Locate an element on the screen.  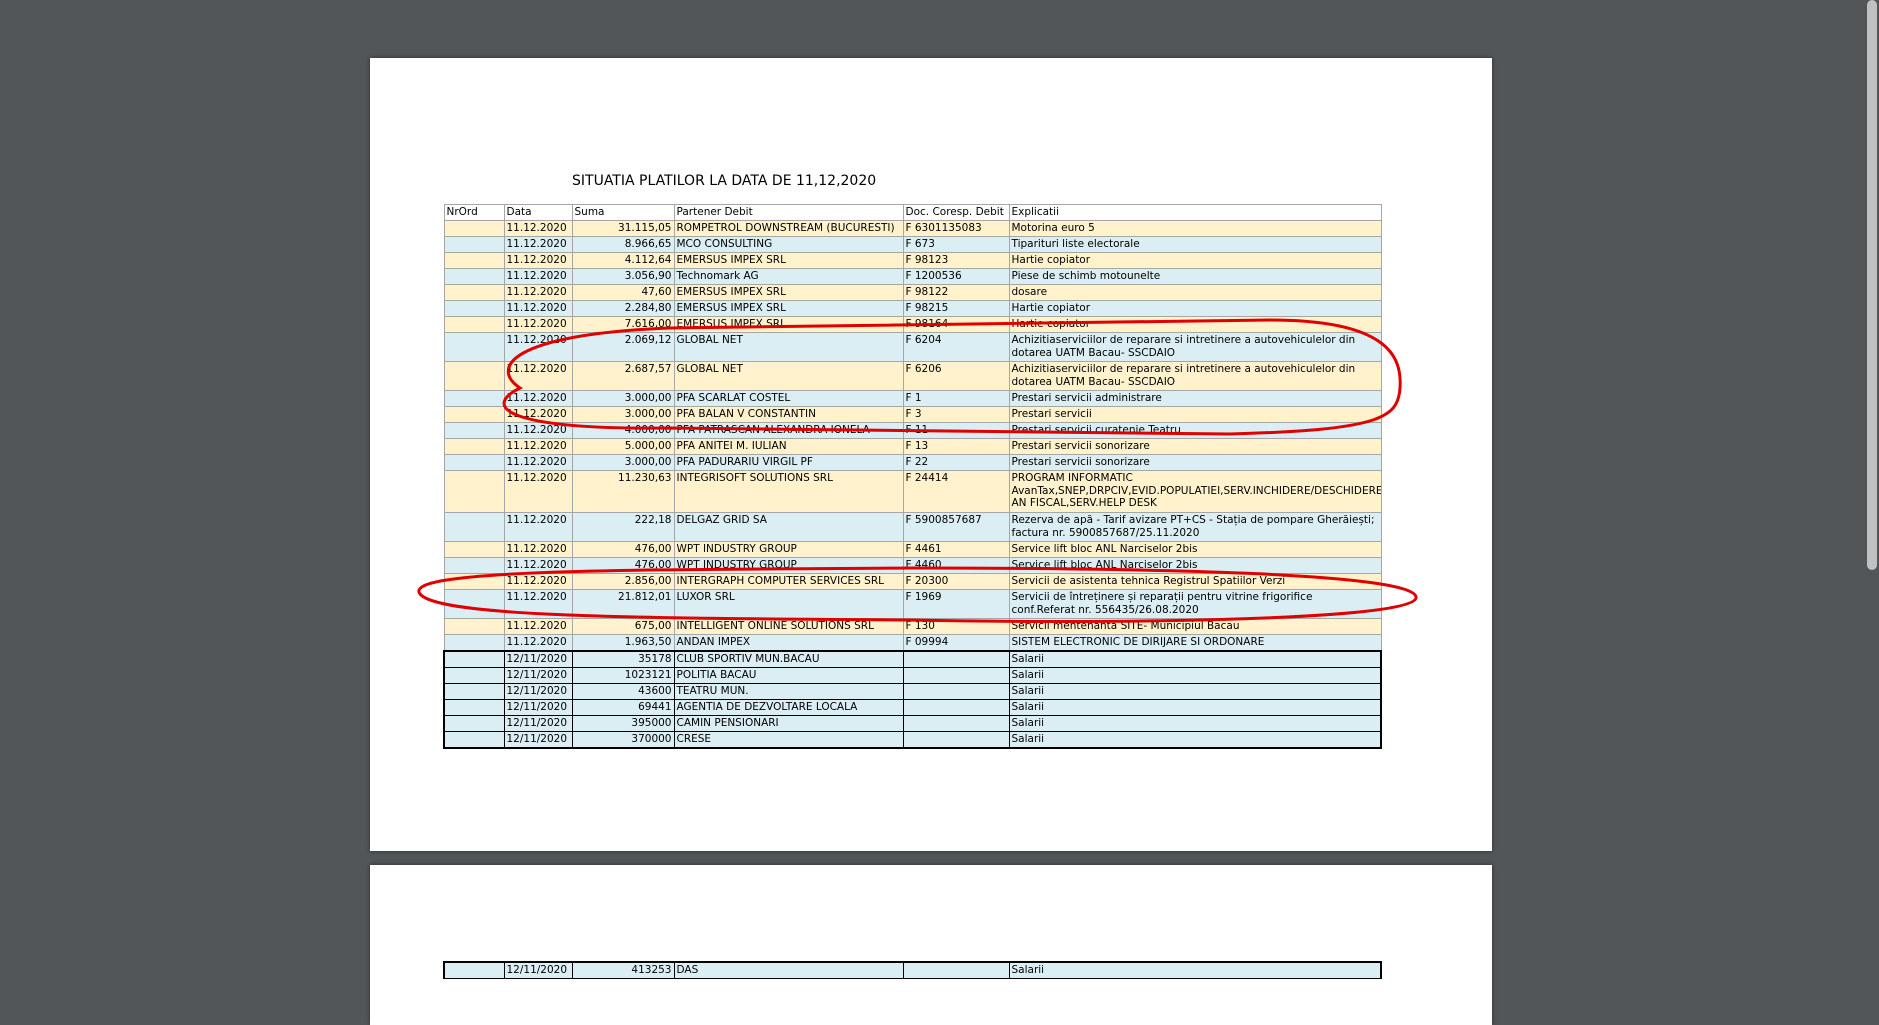
cell-explicatii: Prestari servicii is located at coordinates (1195, 414).